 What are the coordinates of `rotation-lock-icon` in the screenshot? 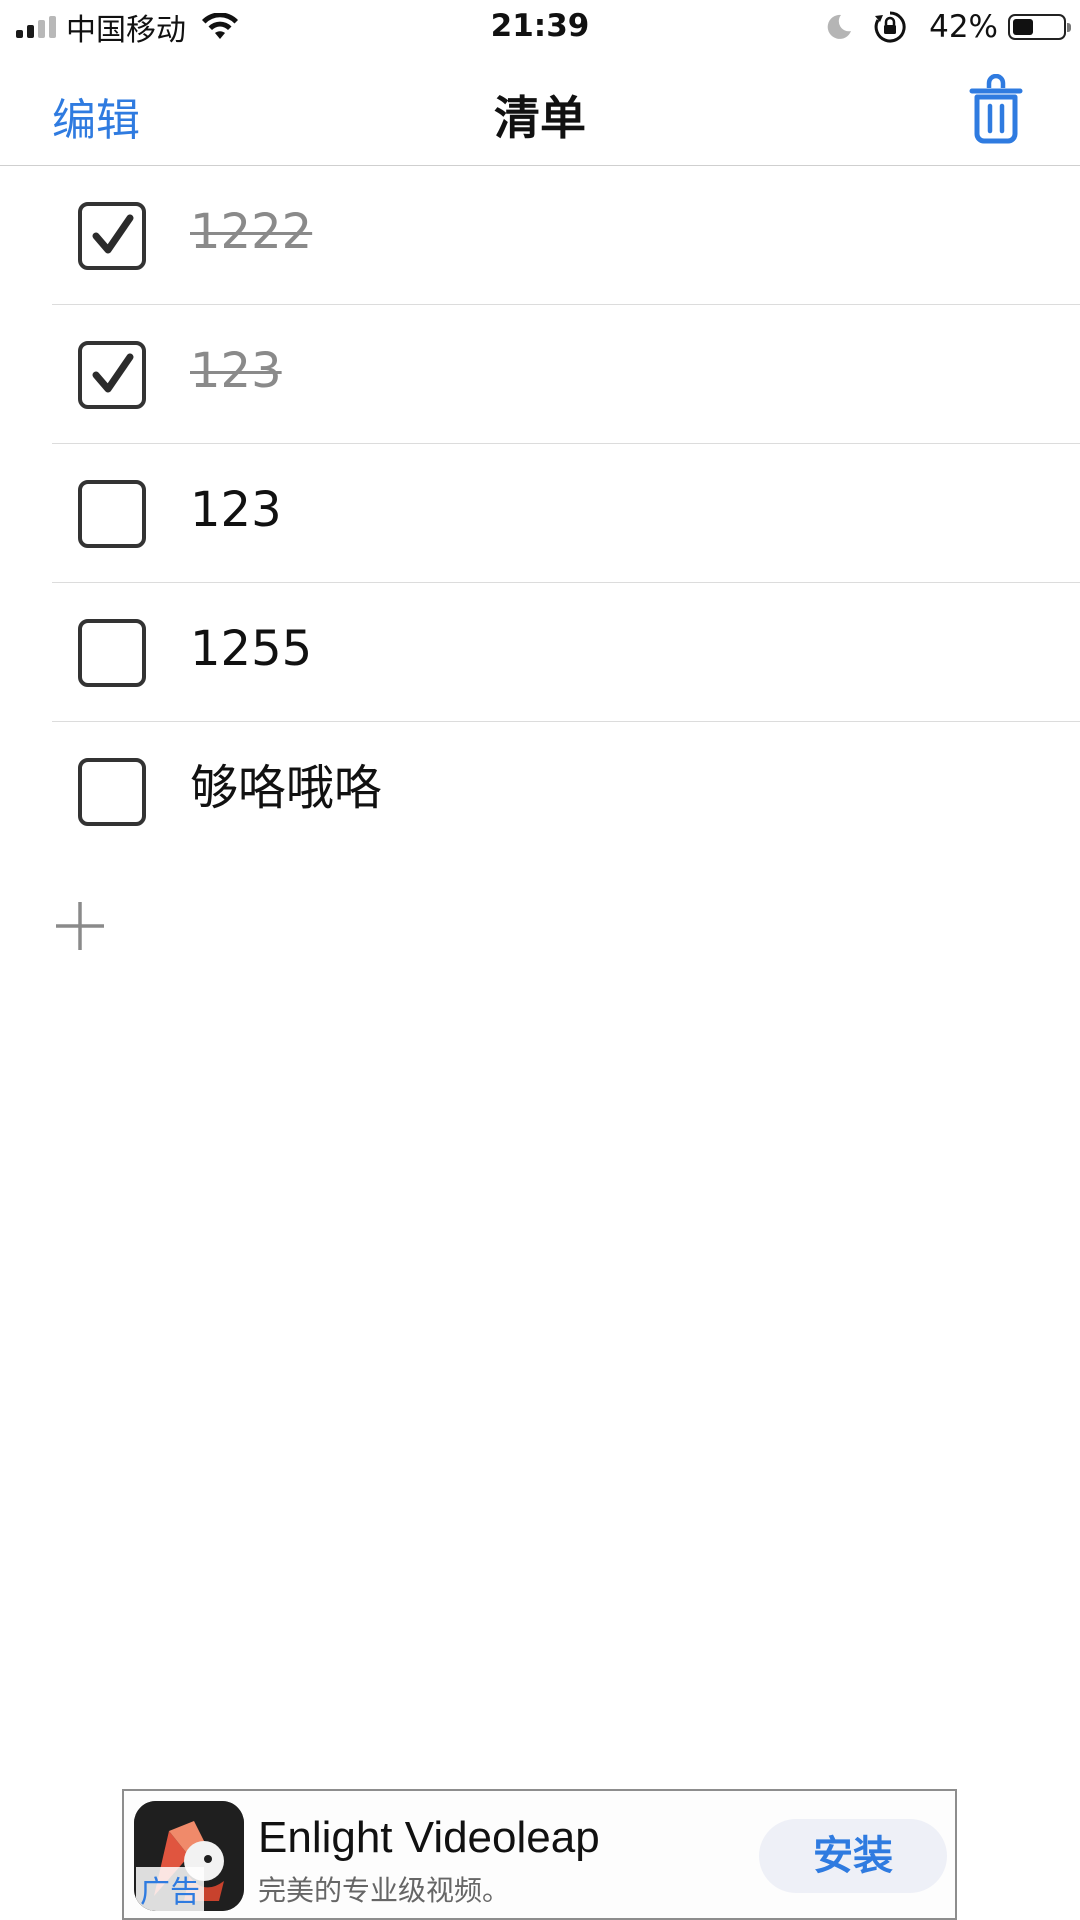 It's located at (890, 27).